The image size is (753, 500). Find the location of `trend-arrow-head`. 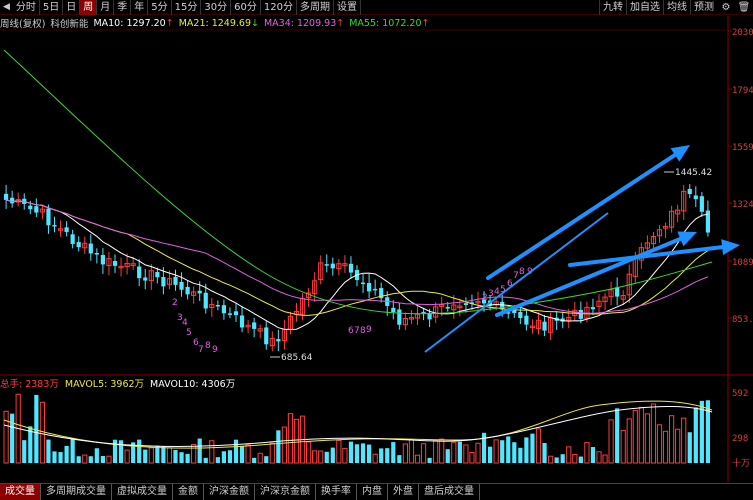

trend-arrow-head is located at coordinates (730, 247).